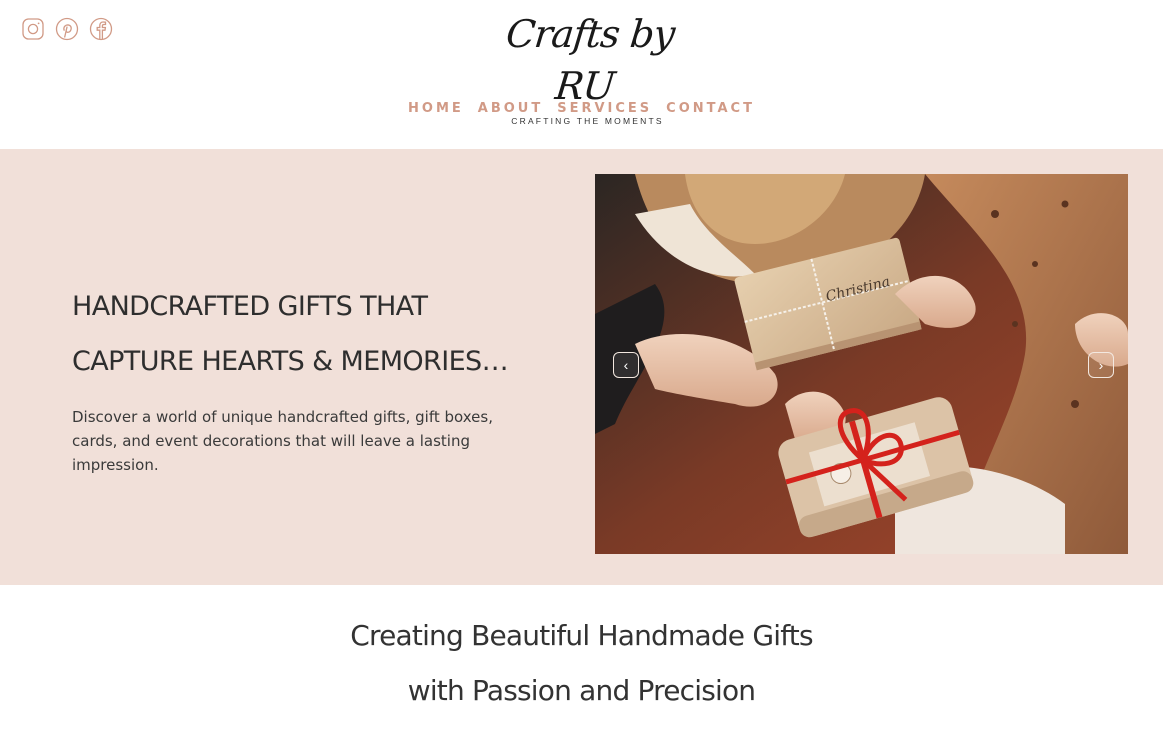 The image size is (1163, 730). What do you see at coordinates (590, 60) in the screenshot?
I see `logo-script: Crafts by RU` at bounding box center [590, 60].